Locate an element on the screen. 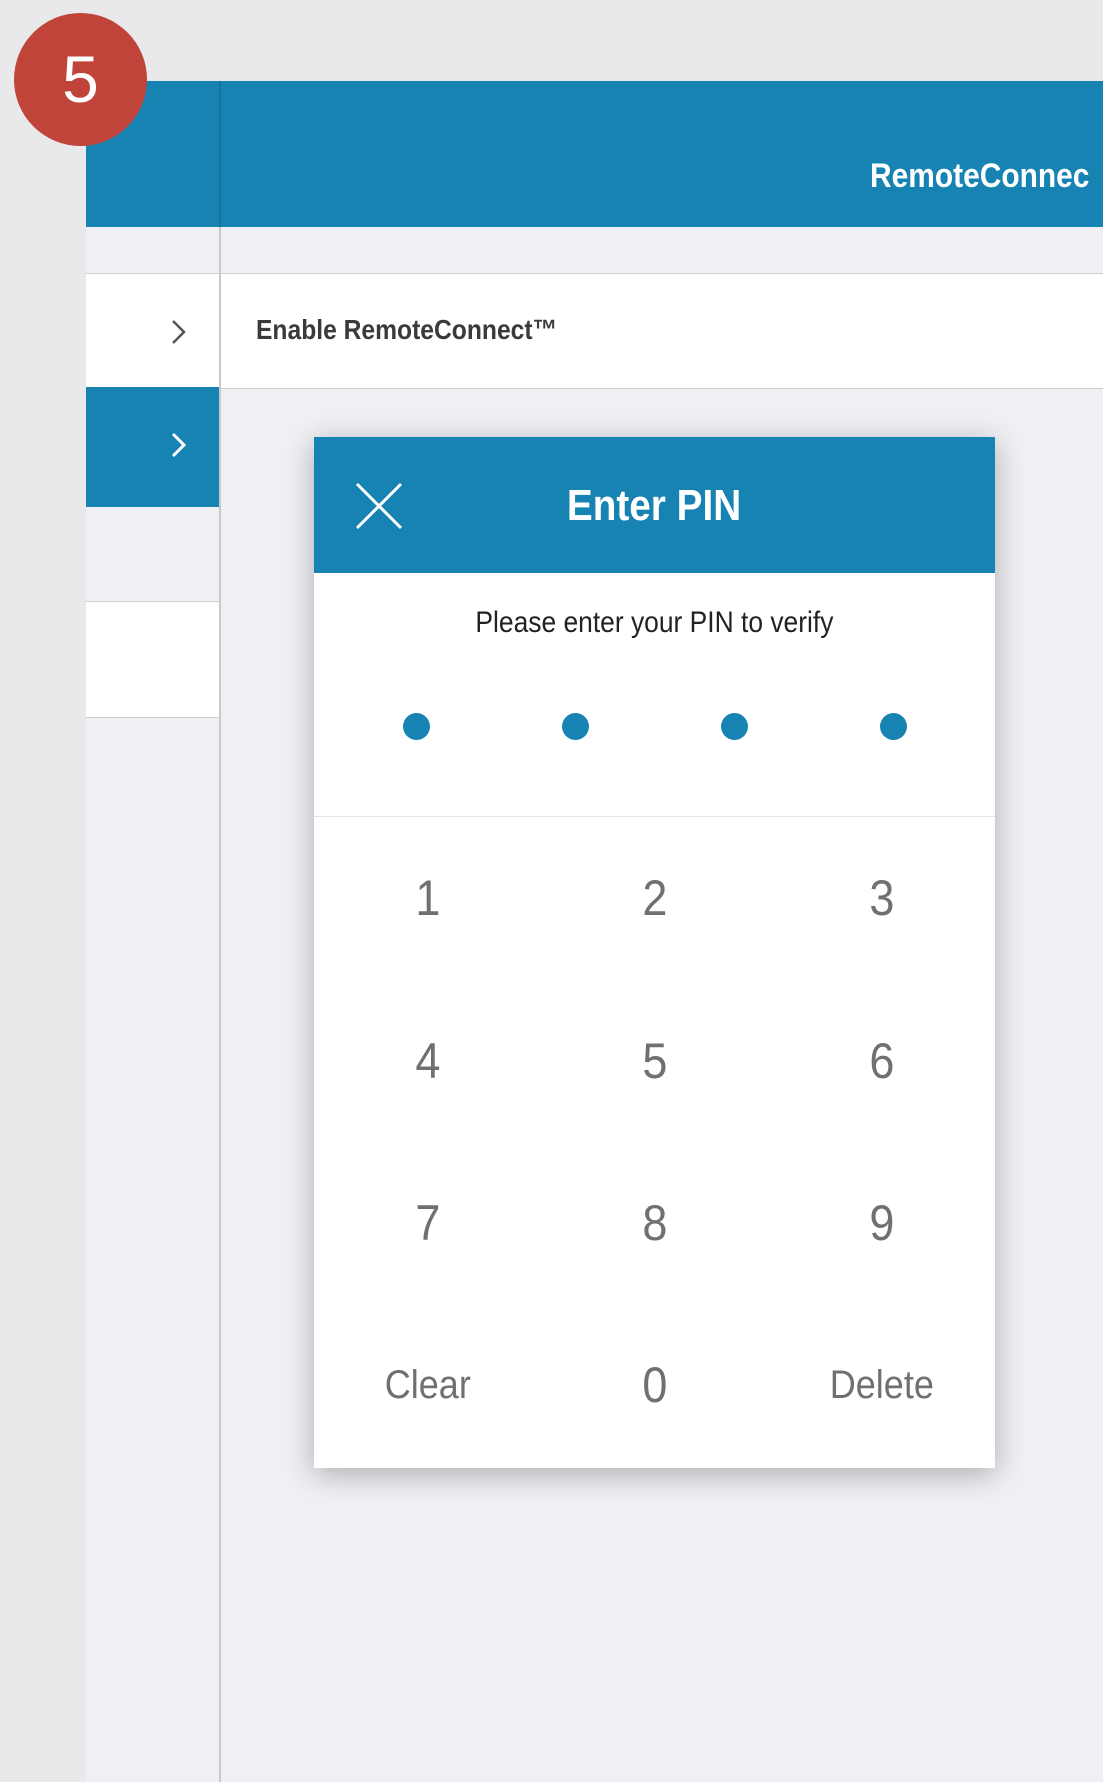  key-7-label: 7 is located at coordinates (427, 1223).